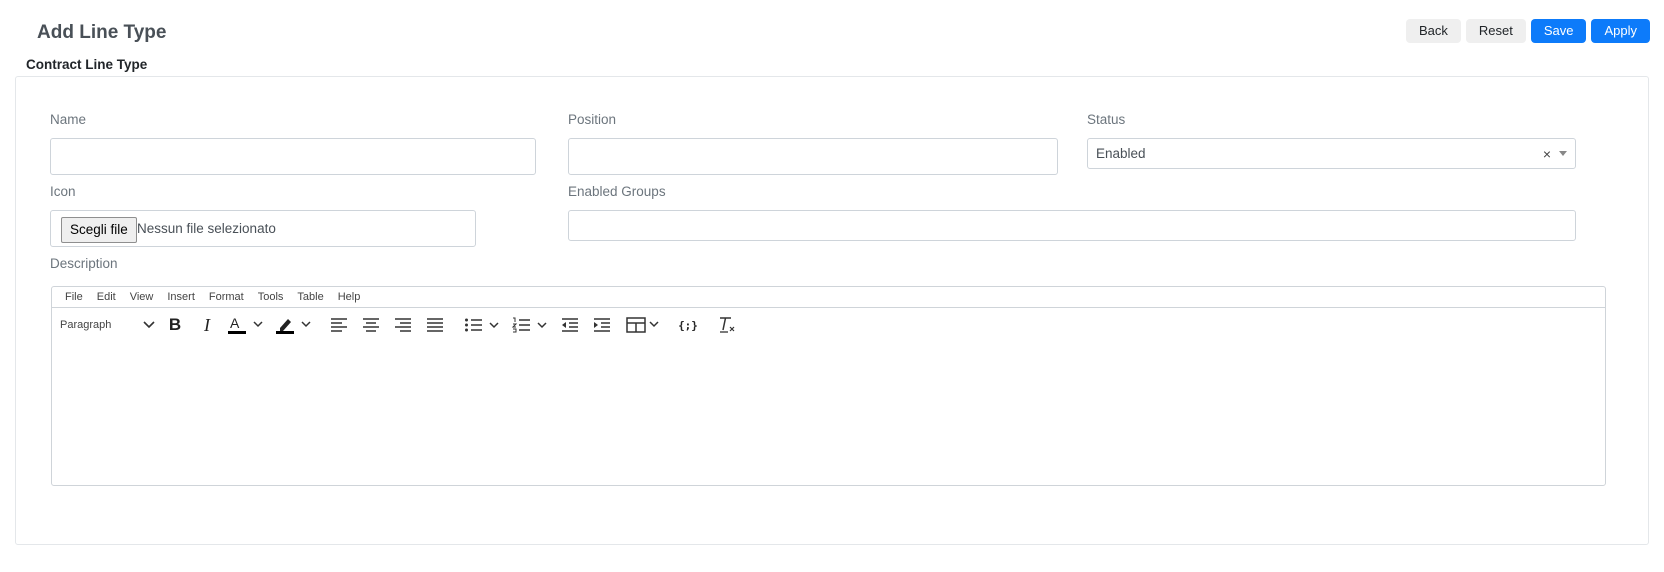  I want to click on indent-button, so click(602, 325).